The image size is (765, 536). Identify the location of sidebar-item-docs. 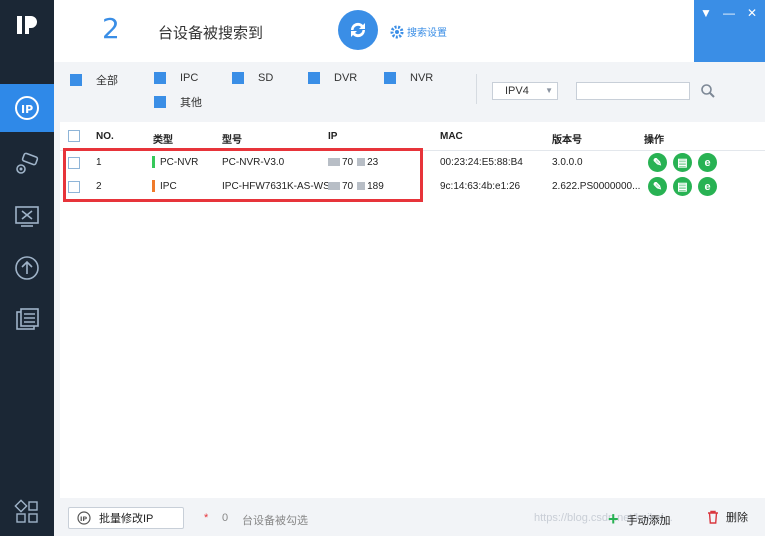
(27, 320).